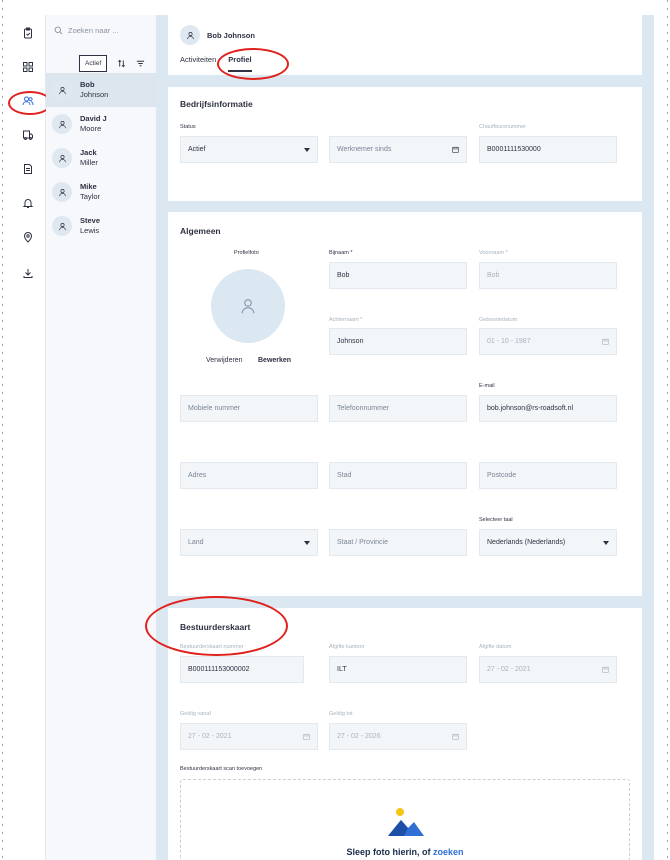  I want to click on valid-from-value: 27 - 02 - 2021, so click(210, 736).